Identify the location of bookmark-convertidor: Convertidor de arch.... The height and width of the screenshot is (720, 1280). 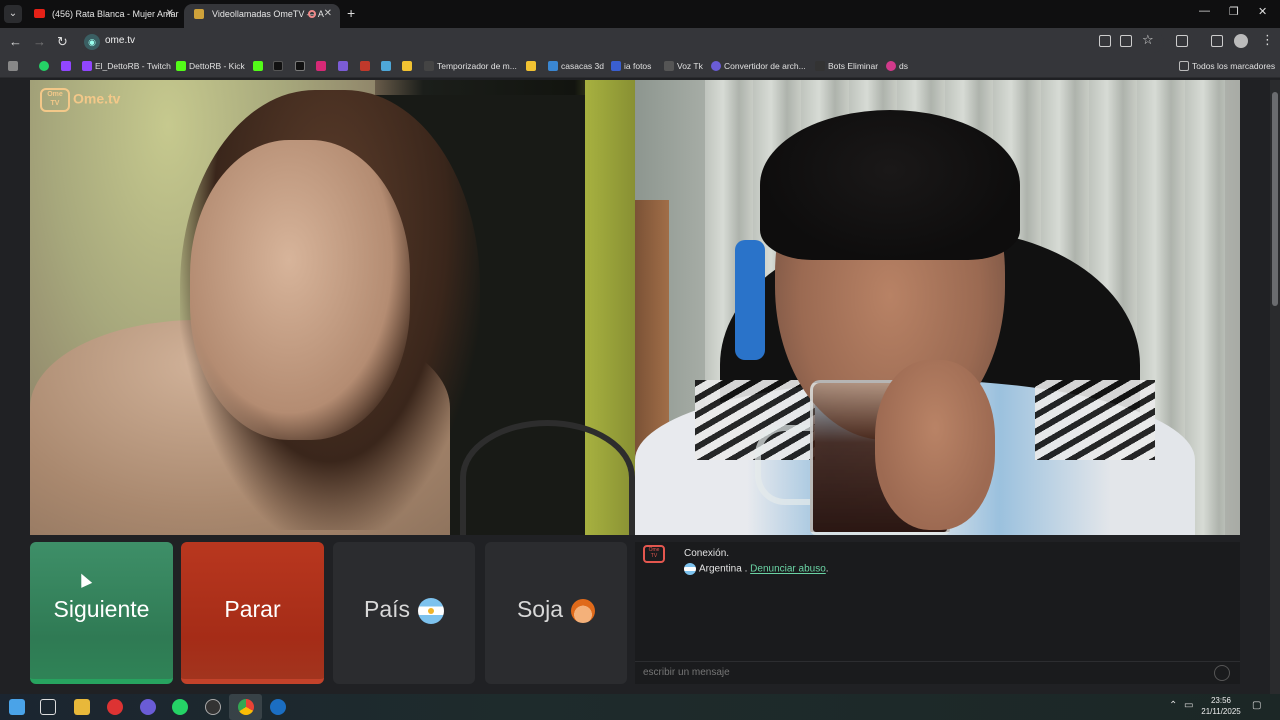
(758, 67).